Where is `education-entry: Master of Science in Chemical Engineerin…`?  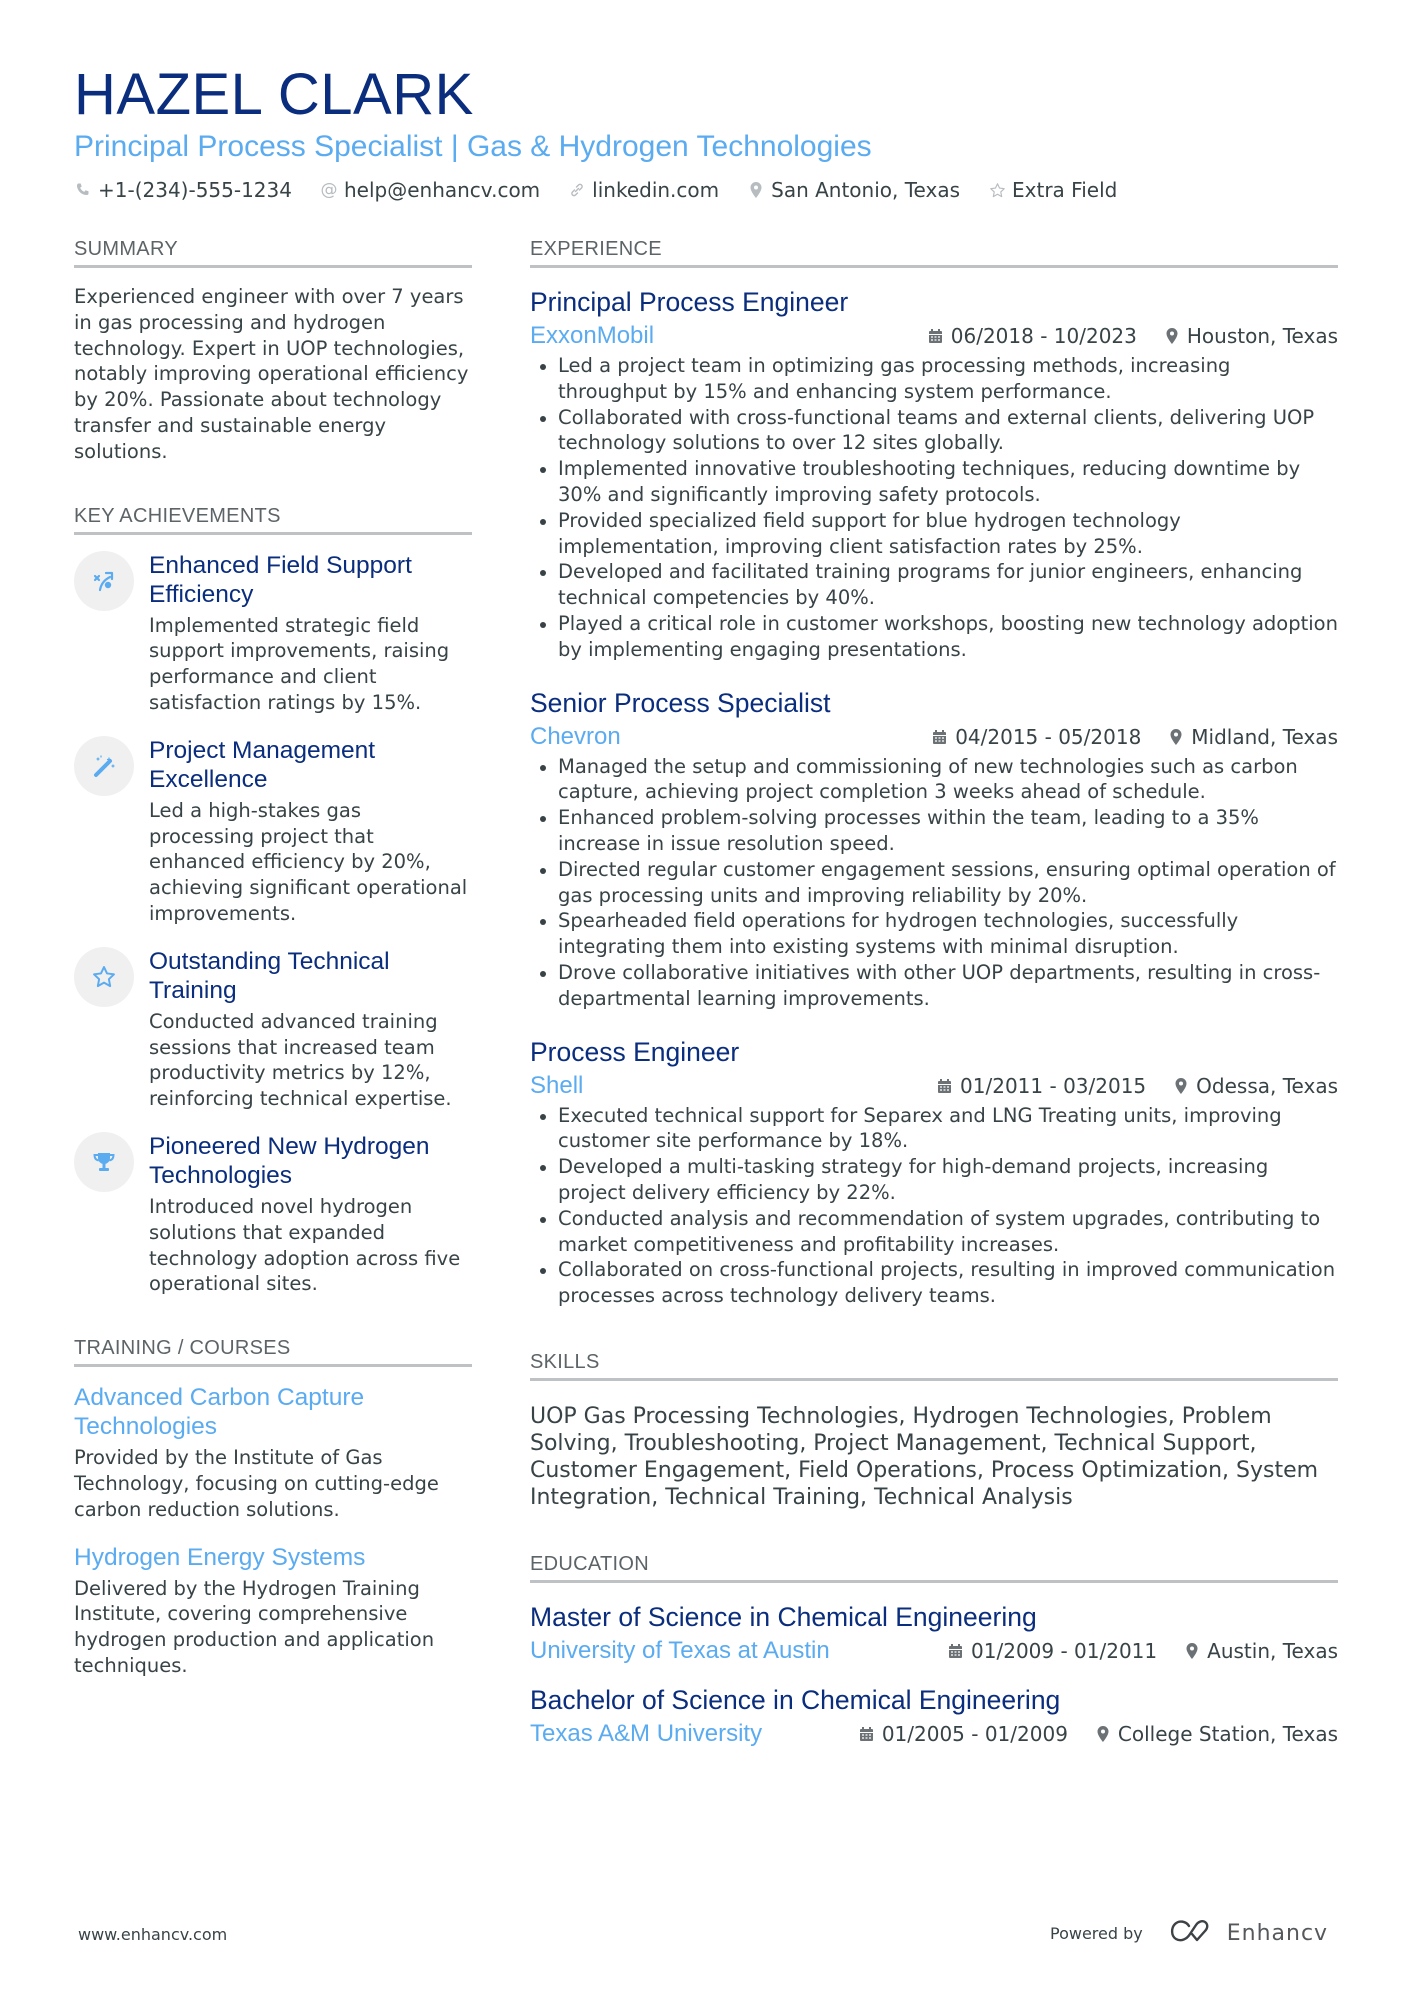
education-entry: Master of Science in Chemical Engineerin… is located at coordinates (934, 1633).